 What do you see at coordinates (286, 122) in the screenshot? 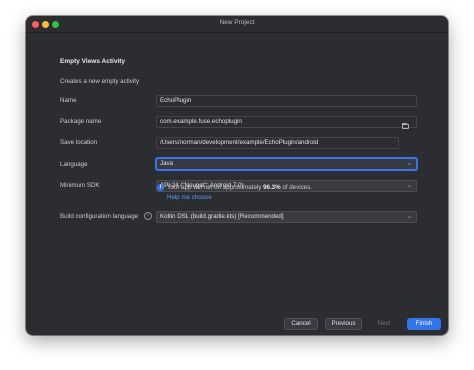
I see `package-name-field: com.example.fuse.echoplugin` at bounding box center [286, 122].